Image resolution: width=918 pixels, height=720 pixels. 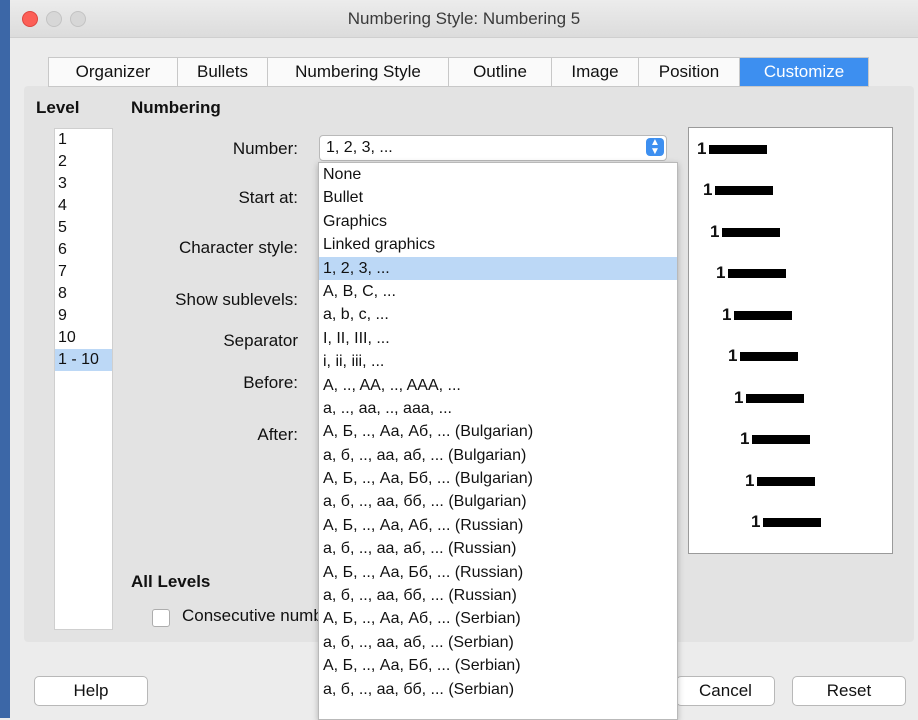 I want to click on consecutive-numbering-checkbox, so click(x=161, y=618).